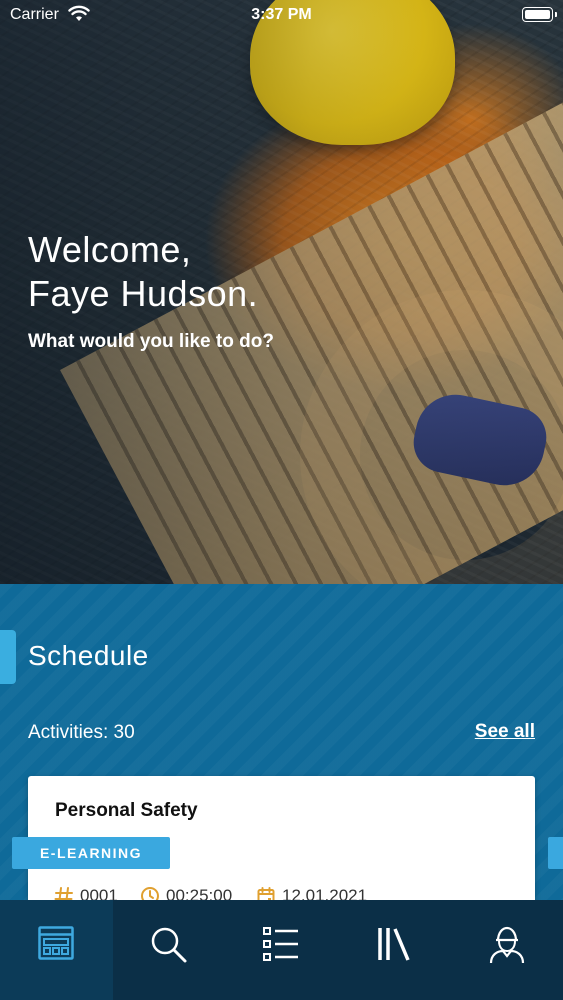 The image size is (563, 1000). I want to click on see-all-link: See all, so click(505, 732).